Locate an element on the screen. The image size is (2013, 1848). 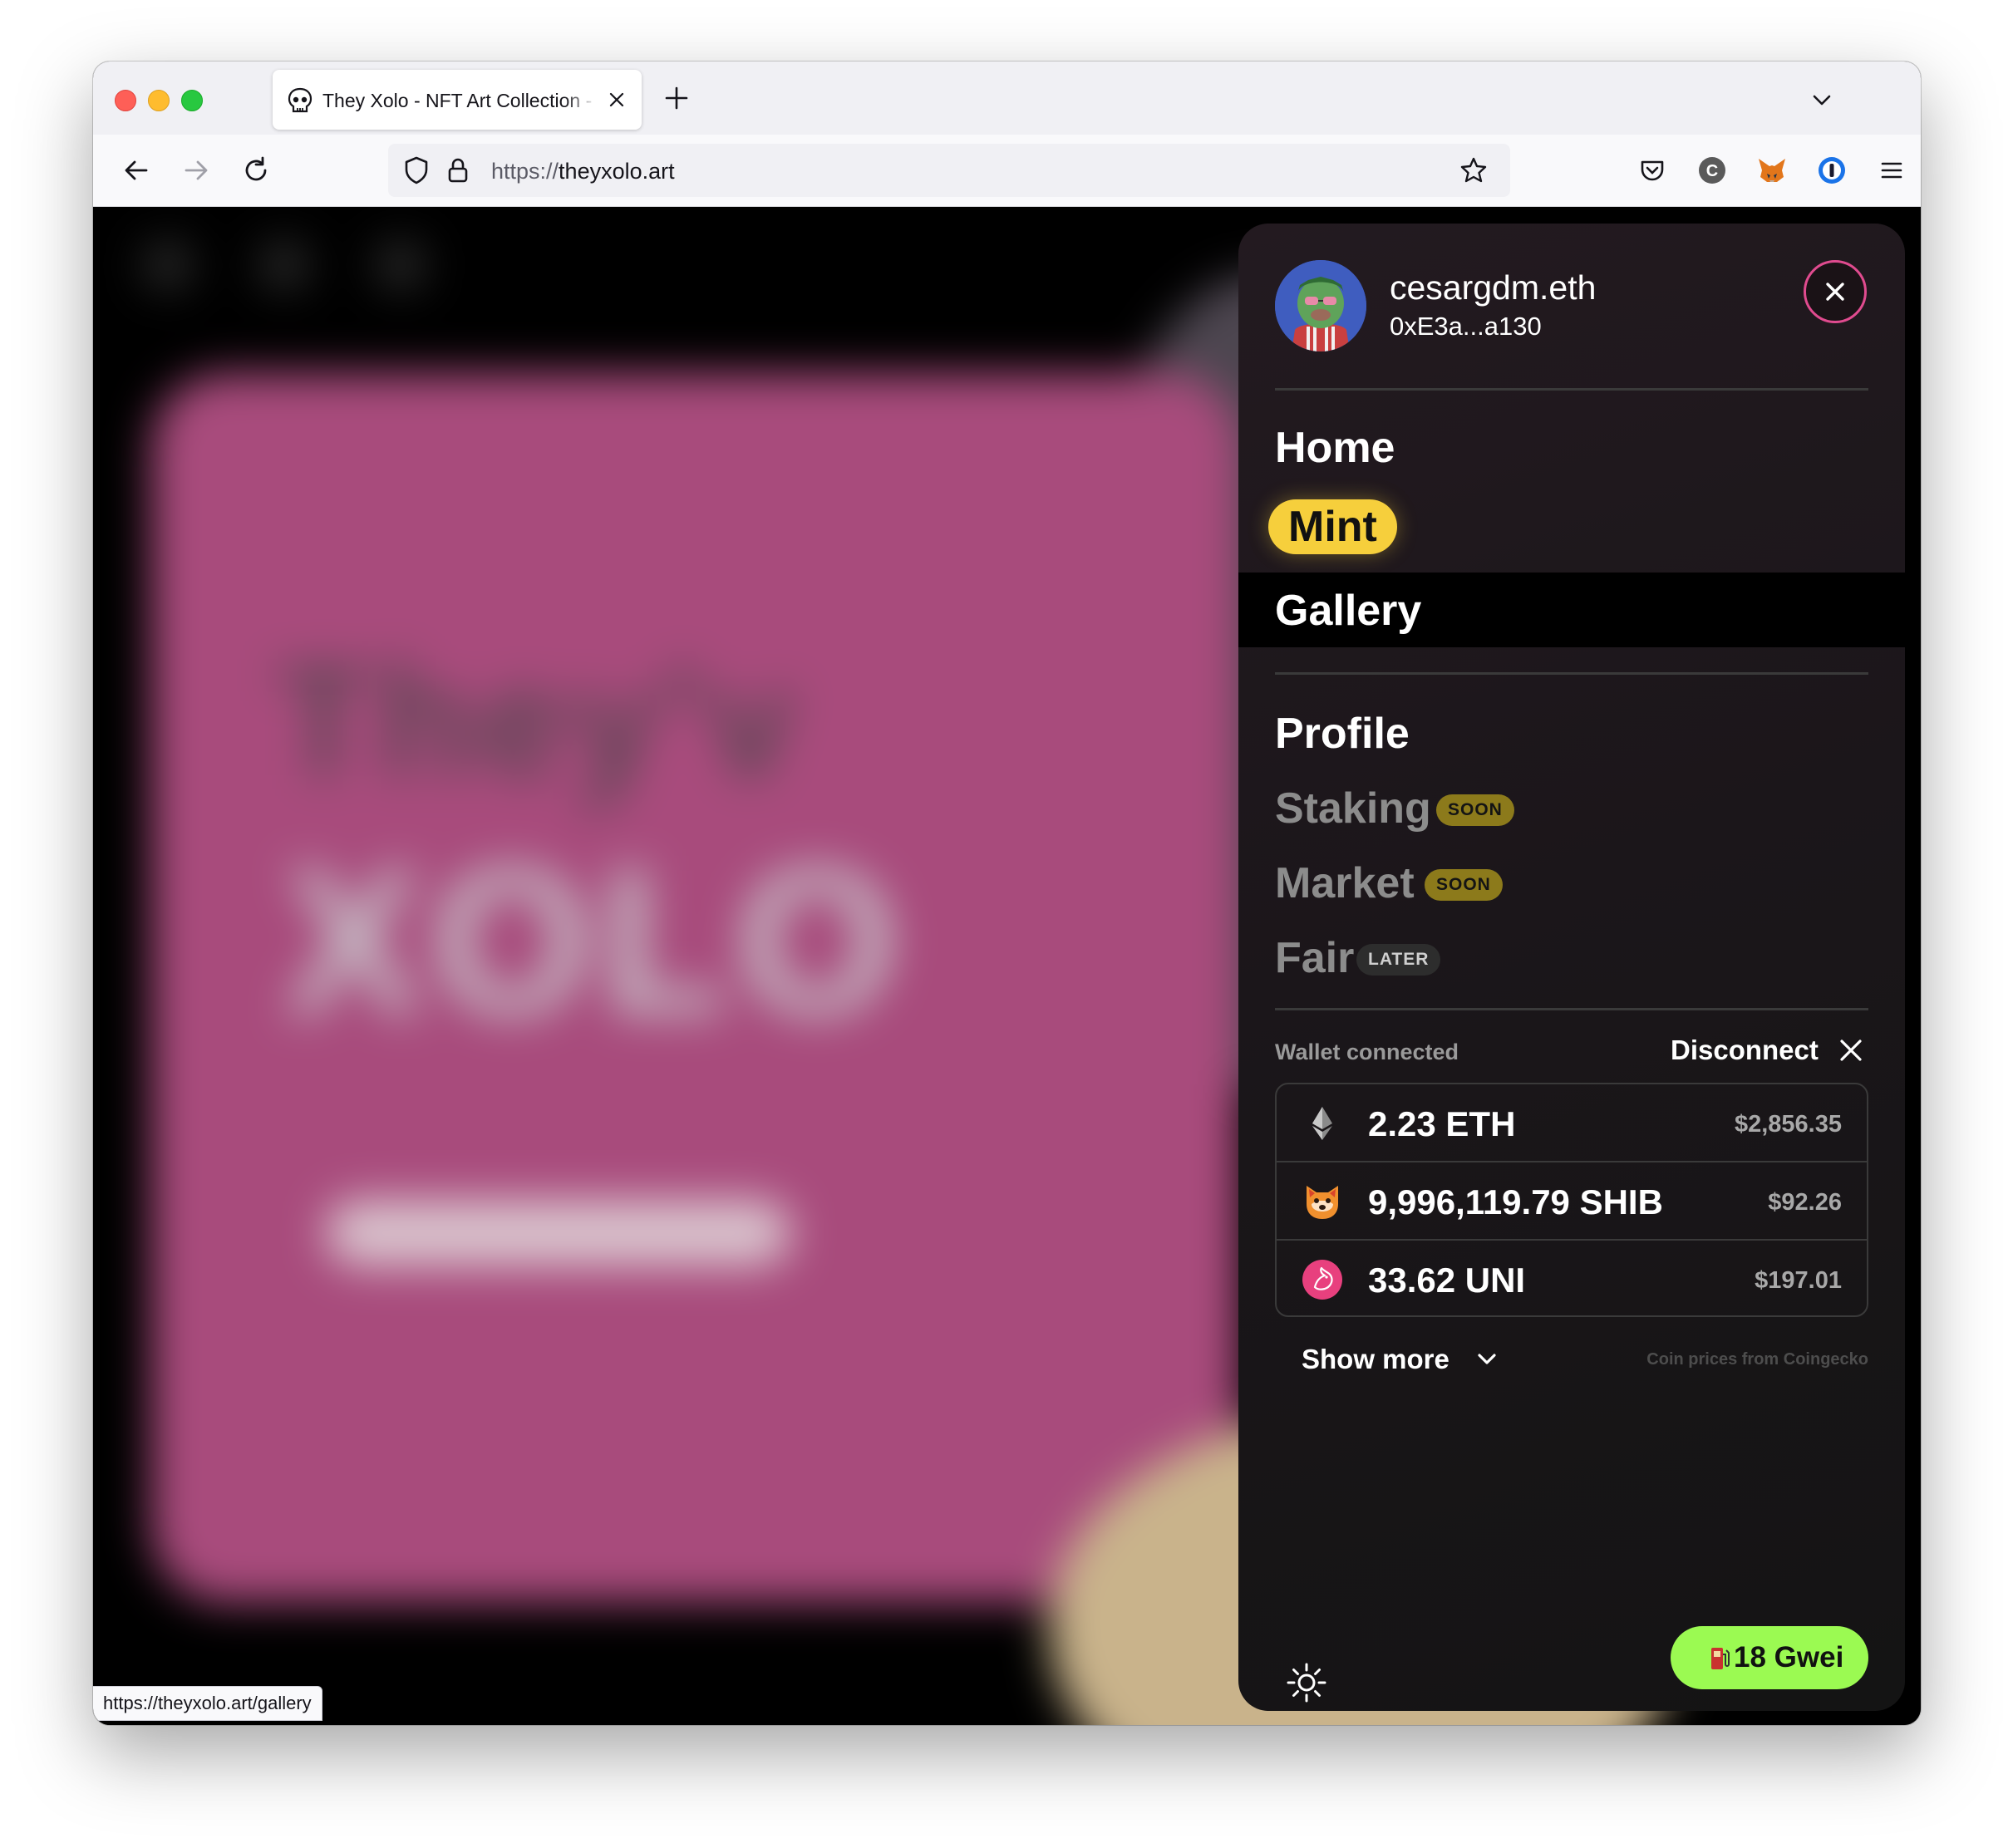
disconnect-close-icon is located at coordinates (1851, 1050).